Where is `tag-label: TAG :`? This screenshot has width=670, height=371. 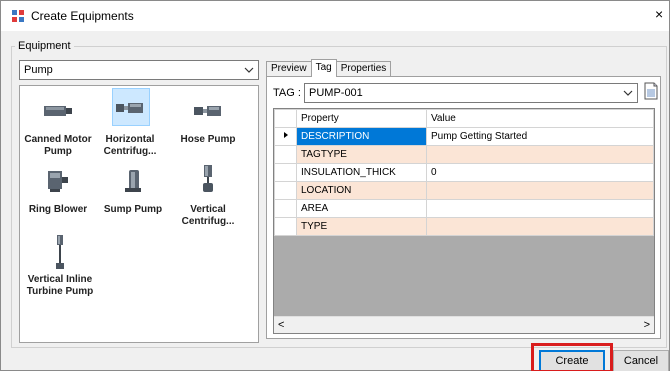
tag-label: TAG : is located at coordinates (287, 93).